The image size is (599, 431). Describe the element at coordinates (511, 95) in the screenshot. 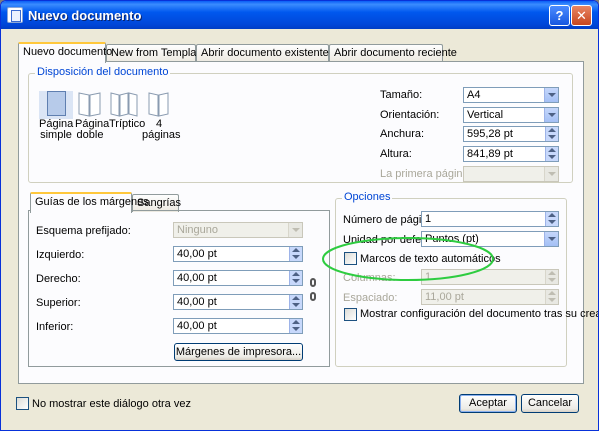

I see `size-dropdown: A4` at that location.